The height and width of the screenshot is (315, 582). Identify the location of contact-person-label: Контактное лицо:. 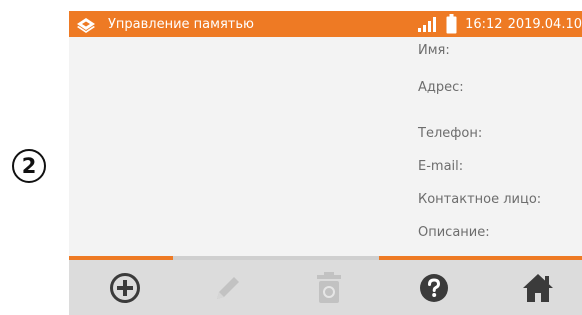
(480, 199).